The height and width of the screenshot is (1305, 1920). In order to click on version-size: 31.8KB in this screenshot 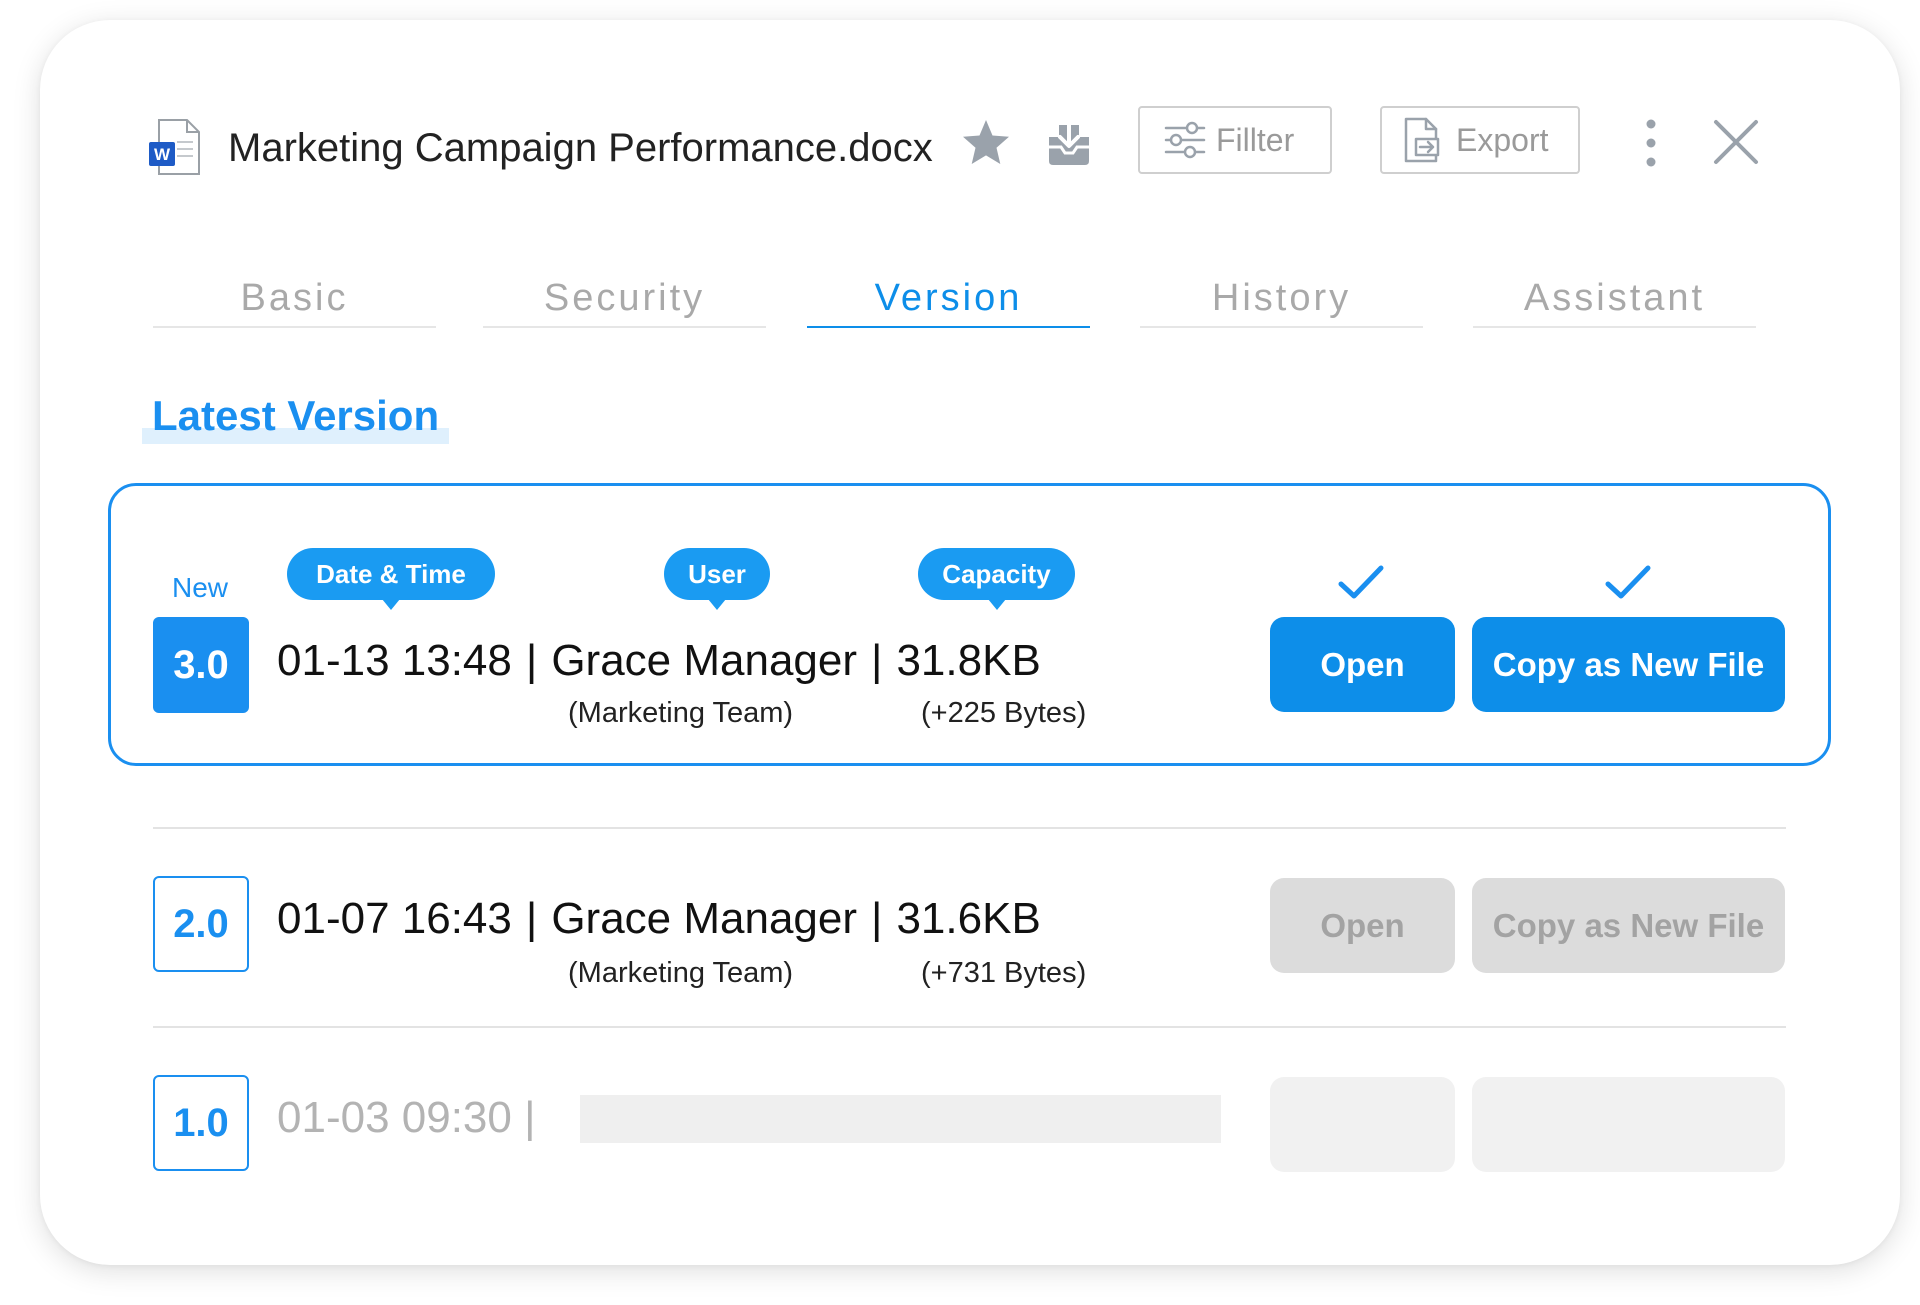, I will do `click(968, 660)`.